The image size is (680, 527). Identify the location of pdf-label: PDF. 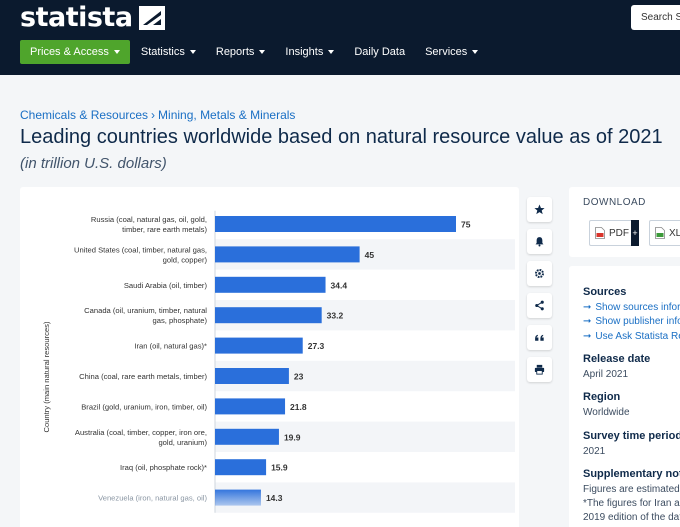
(619, 233).